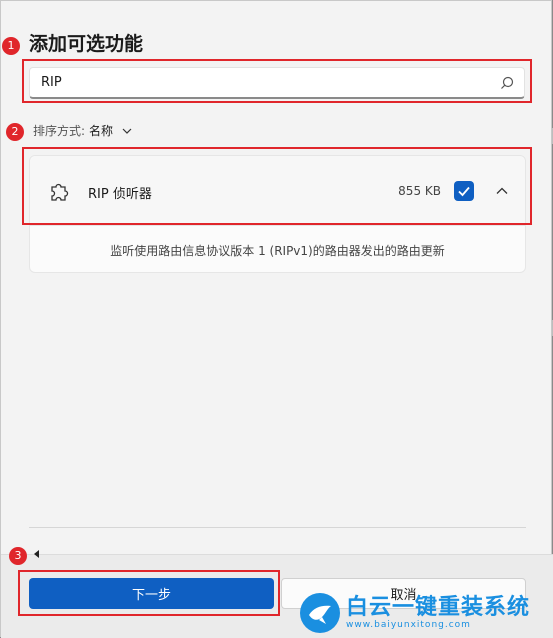 Image resolution: width=553 pixels, height=638 pixels. I want to click on annotation-number-3: 3, so click(18, 556).